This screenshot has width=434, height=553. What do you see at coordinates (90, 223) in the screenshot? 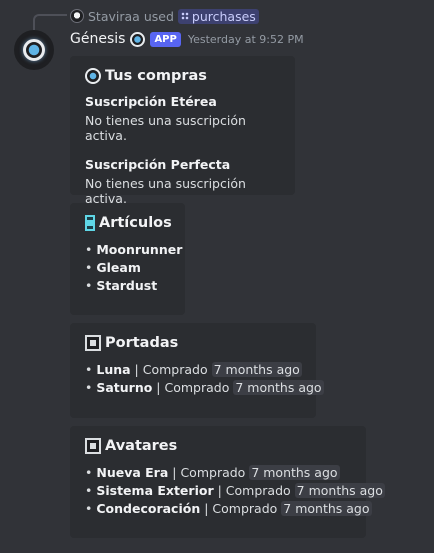
I see `cyan-square-icon` at bounding box center [90, 223].